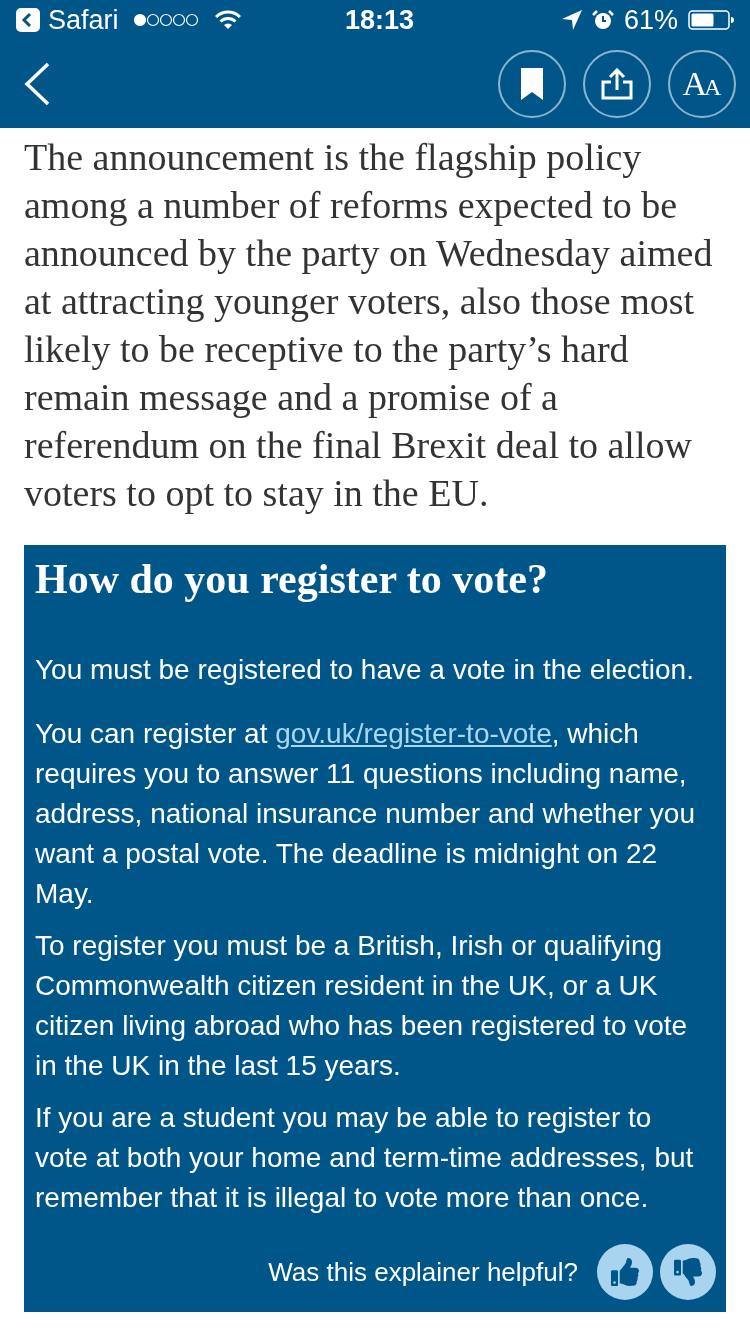  What do you see at coordinates (365, 1158) in the screenshot?
I see `explainer-paragraph: If you are a student you may be able to register to vote at both your home and term-time addresses, but remember that it is illegal to vote more than once.` at bounding box center [365, 1158].